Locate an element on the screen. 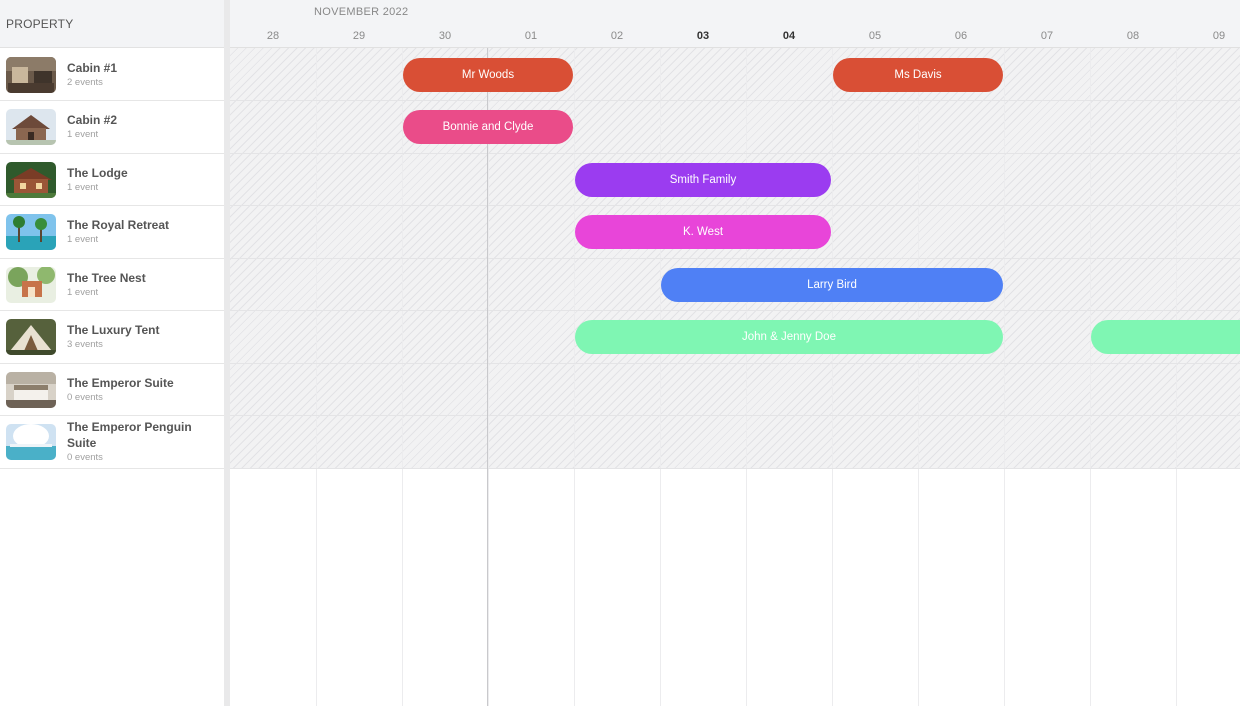 The image size is (1240, 706). day-header-label: 08 is located at coordinates (1133, 36).